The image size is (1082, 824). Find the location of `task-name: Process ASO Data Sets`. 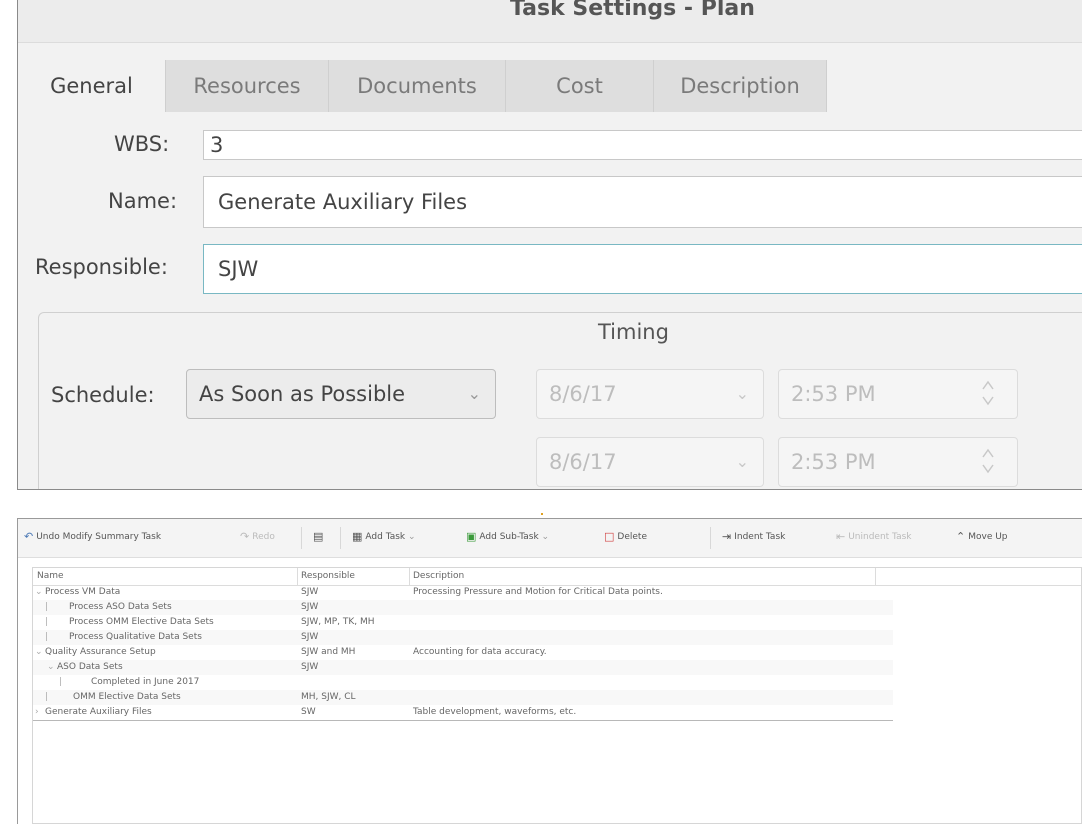

task-name: Process ASO Data Sets is located at coordinates (120, 607).